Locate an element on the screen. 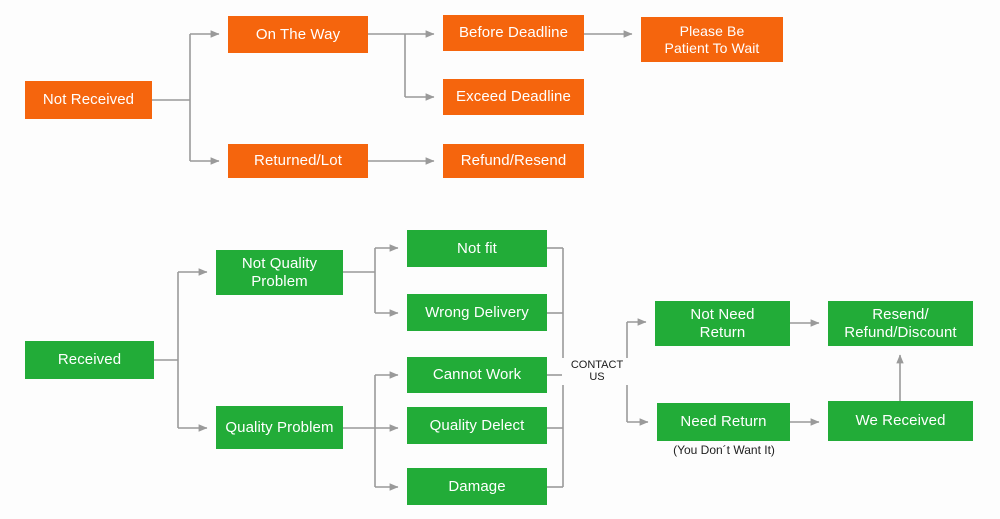 The height and width of the screenshot is (519, 1000). node-quality-problem: Quality Problem is located at coordinates (279, 427).